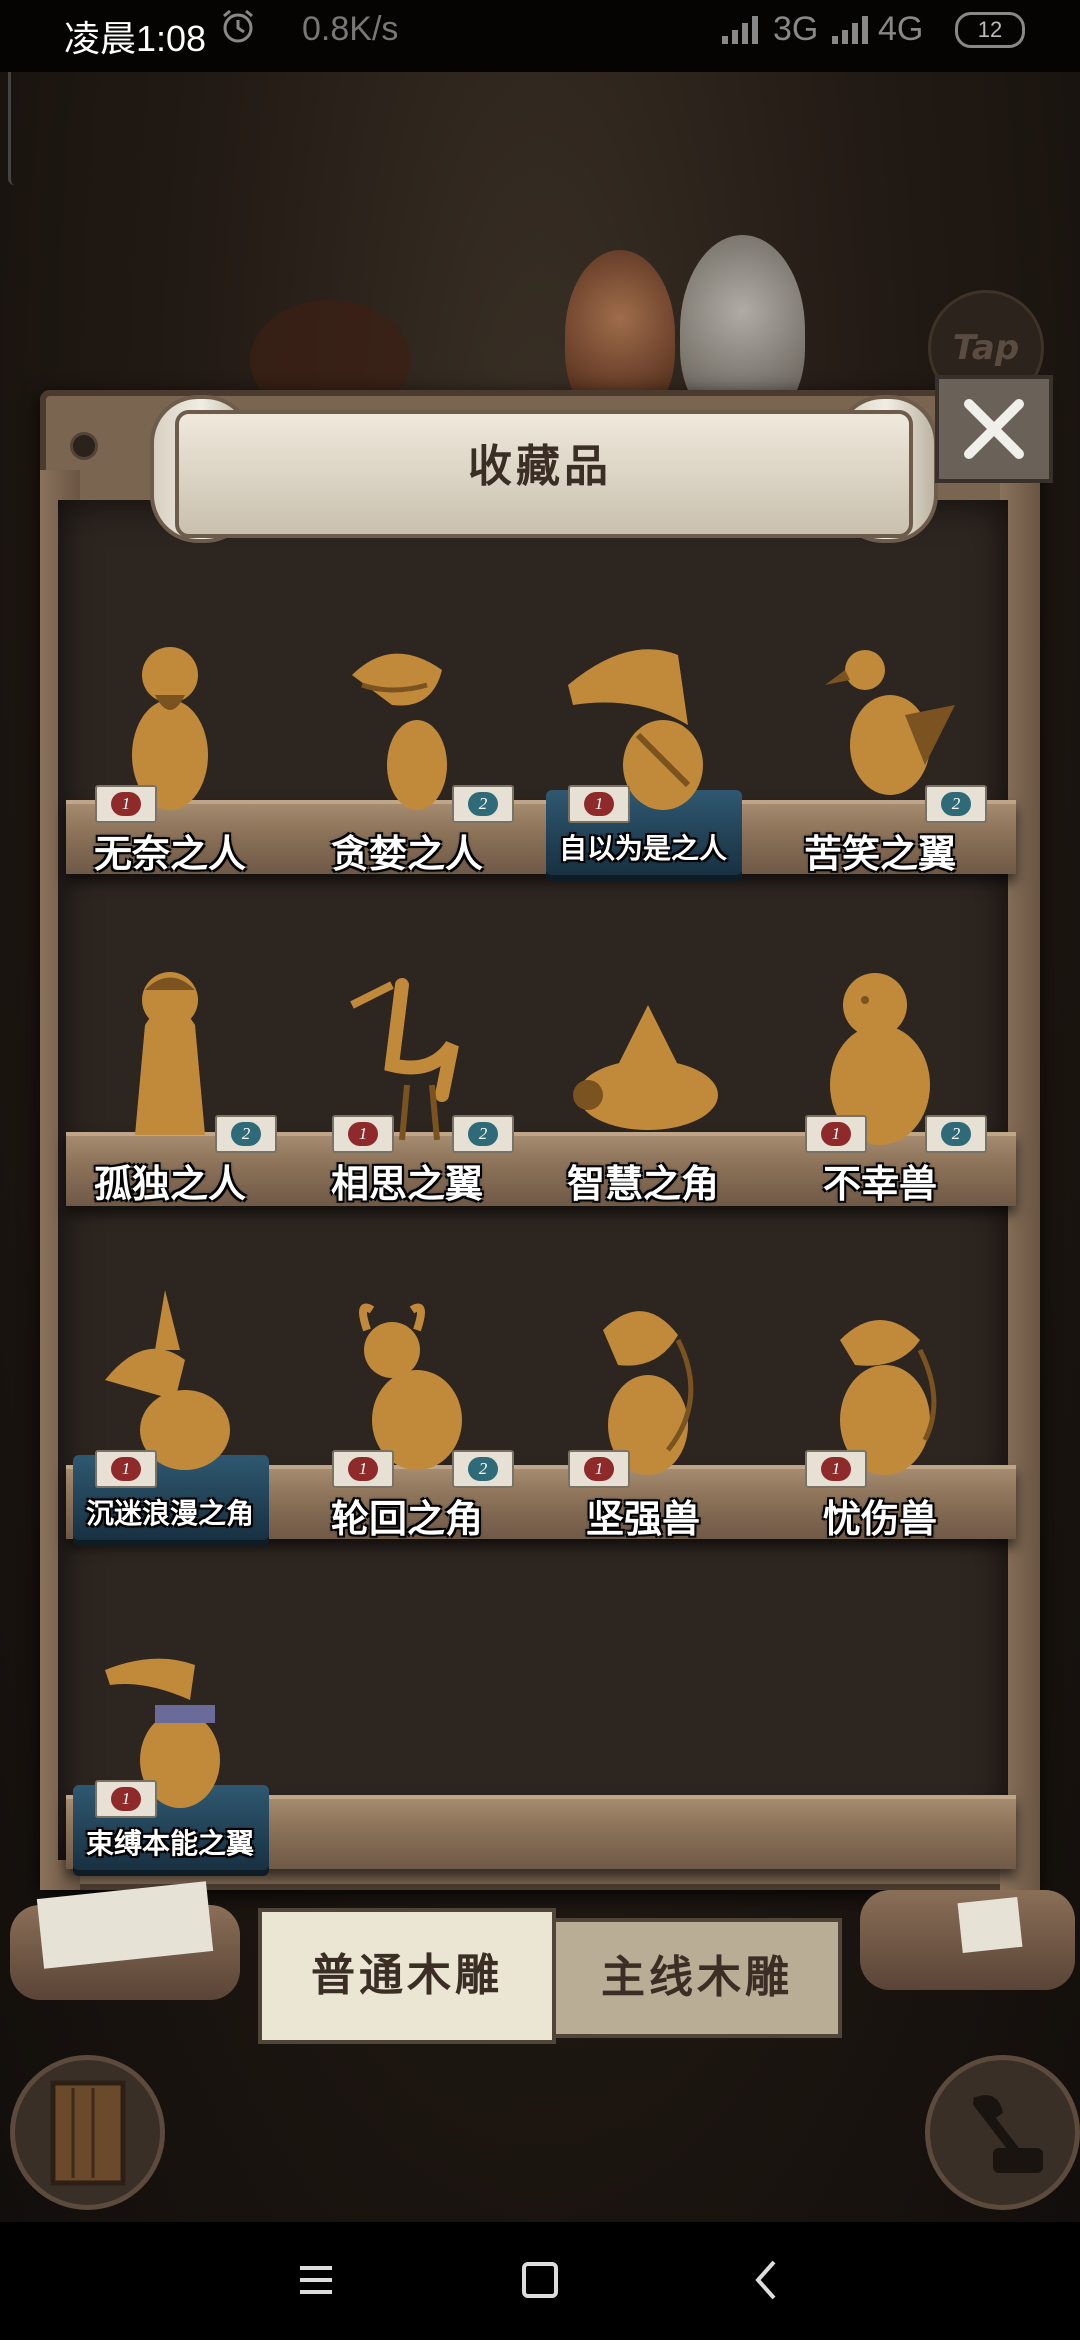 Image resolution: width=1080 pixels, height=2340 pixels. Describe the element at coordinates (880, 1095) in the screenshot. I see `collectible-item: 1 2 不幸兽` at that location.